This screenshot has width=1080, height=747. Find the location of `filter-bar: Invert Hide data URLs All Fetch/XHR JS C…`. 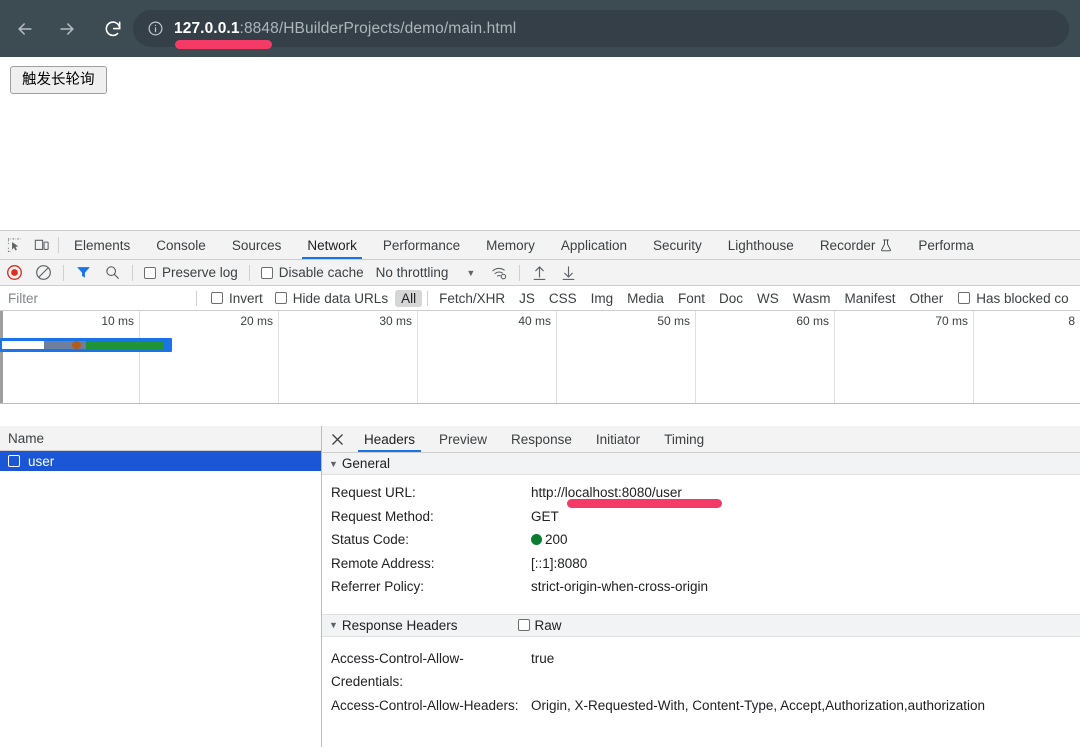

filter-bar: Invert Hide data URLs All Fetch/XHR JS C… is located at coordinates (540, 298).